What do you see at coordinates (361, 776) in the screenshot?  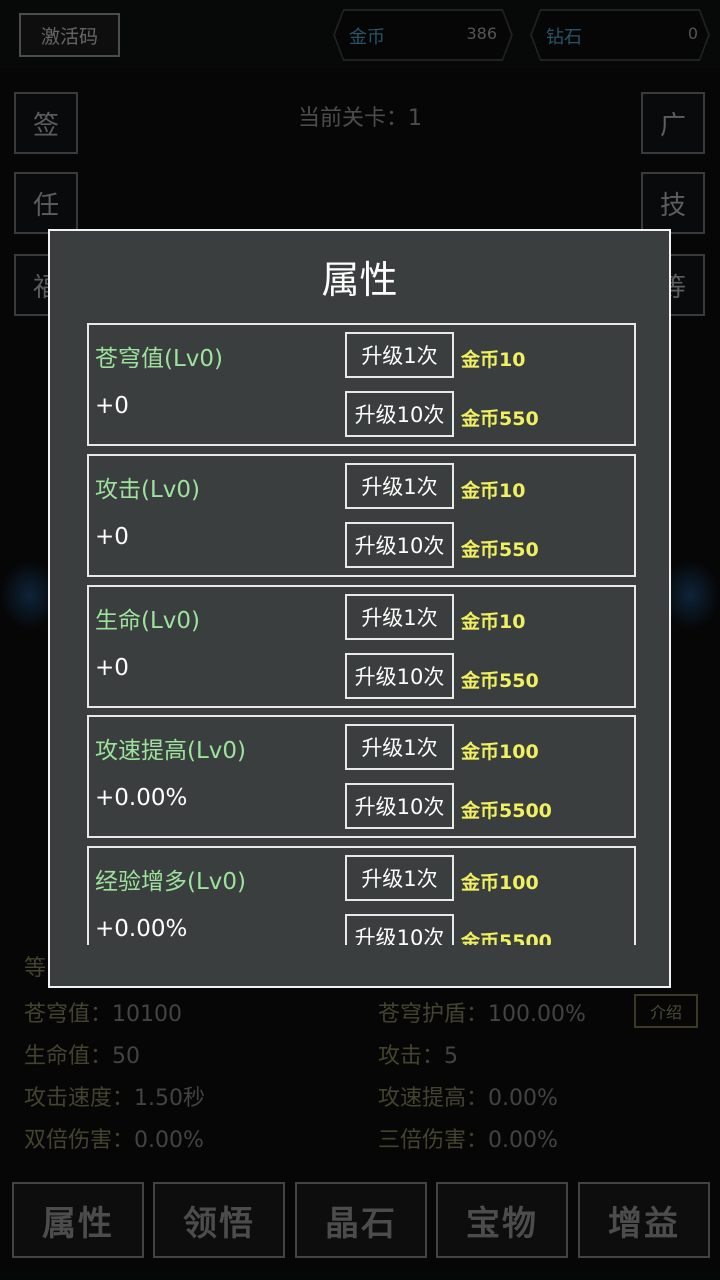 I see `attr-card-attack-speed: 攻速提高(Lv0) +0.00% 升级1次 升级10次 金币100 金币5500` at bounding box center [361, 776].